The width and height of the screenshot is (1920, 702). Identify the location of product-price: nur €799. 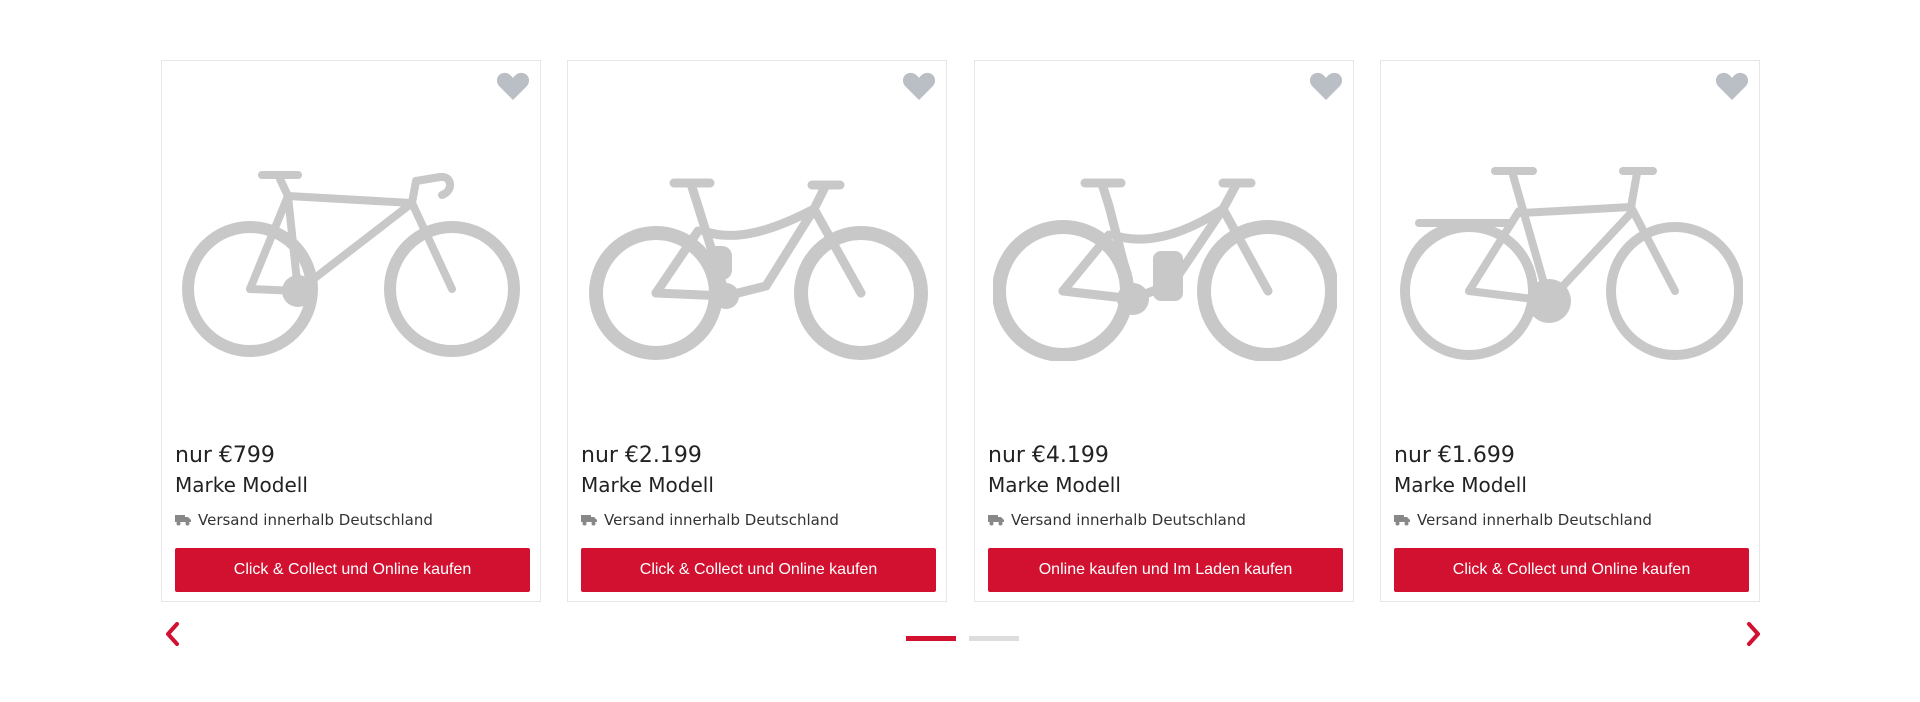
(225, 455).